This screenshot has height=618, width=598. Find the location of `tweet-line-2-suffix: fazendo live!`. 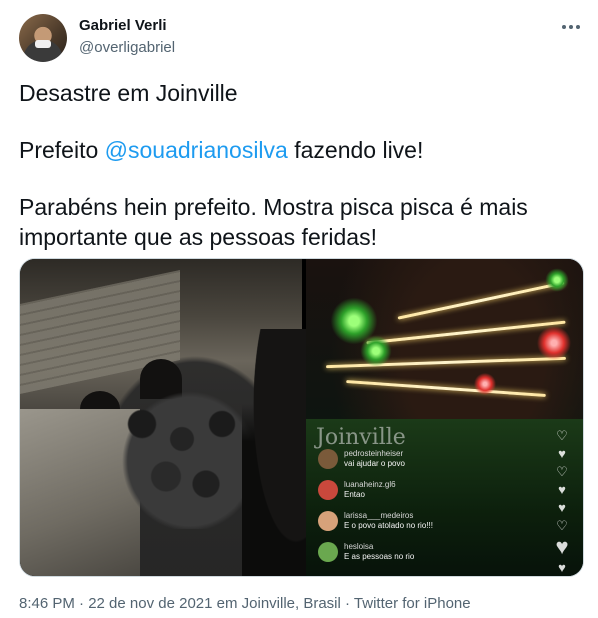

tweet-line-2-suffix: fazendo live! is located at coordinates (355, 150).